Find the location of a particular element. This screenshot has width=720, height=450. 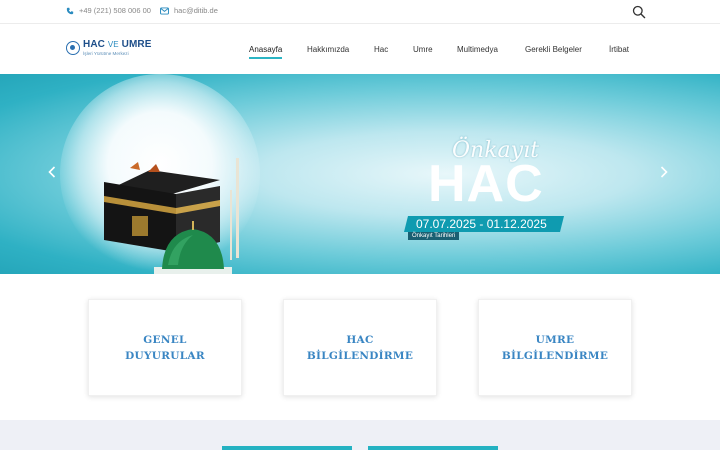

phone-icon is located at coordinates (70, 10).